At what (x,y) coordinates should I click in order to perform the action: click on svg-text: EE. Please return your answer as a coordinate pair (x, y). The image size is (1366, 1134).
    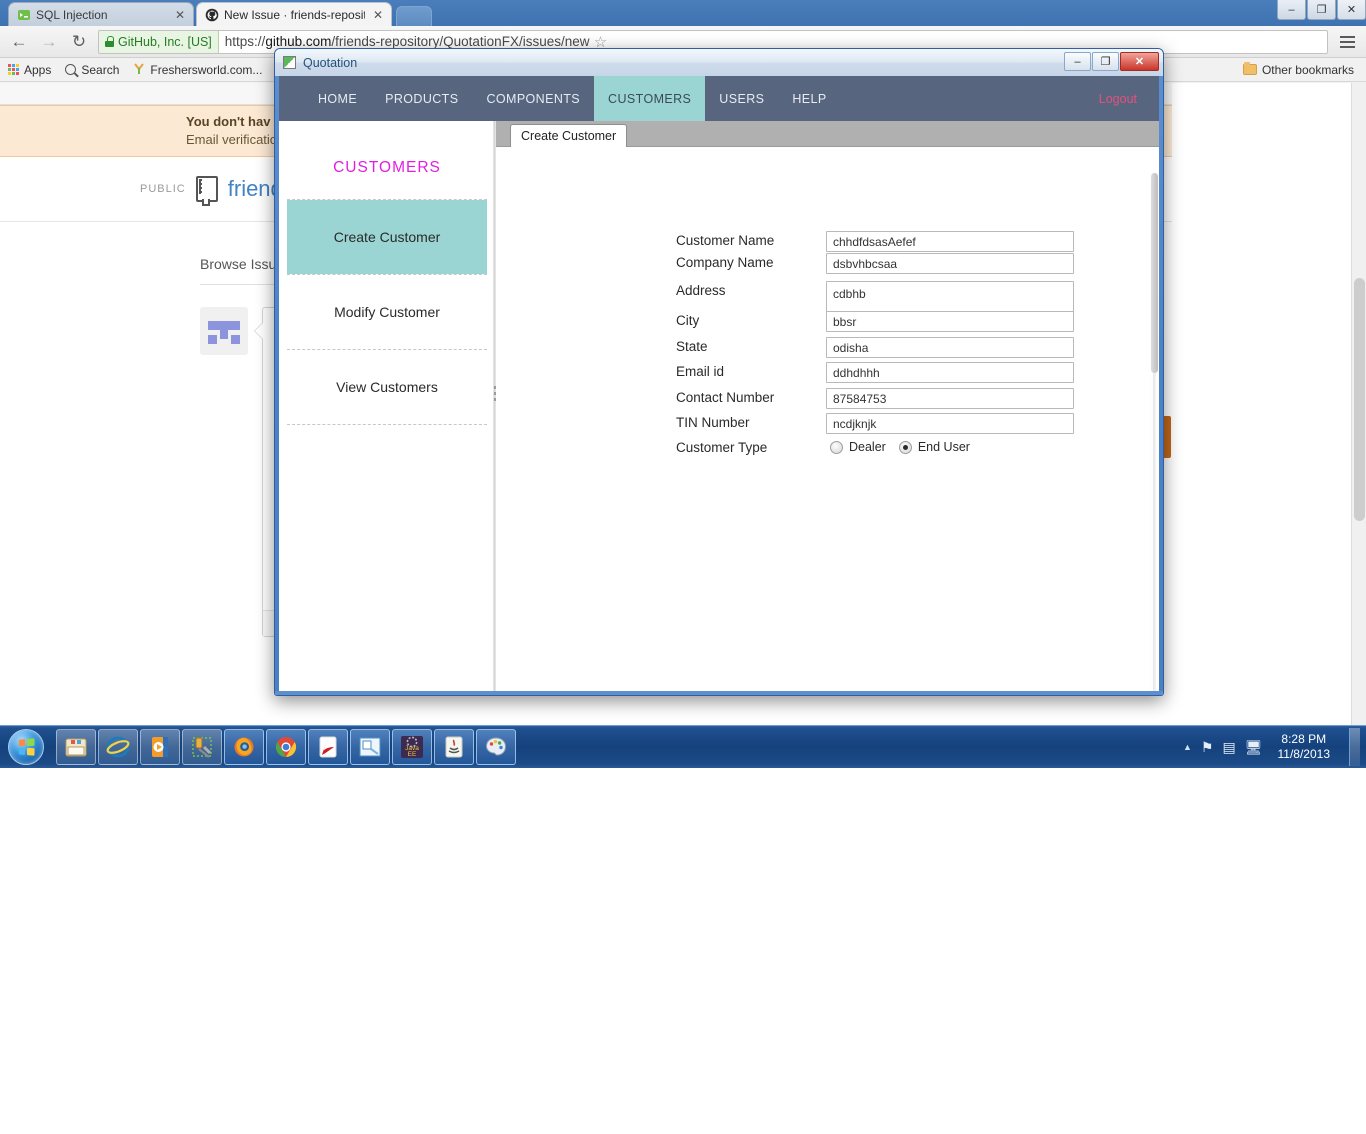
    Looking at the image, I should click on (412, 754).